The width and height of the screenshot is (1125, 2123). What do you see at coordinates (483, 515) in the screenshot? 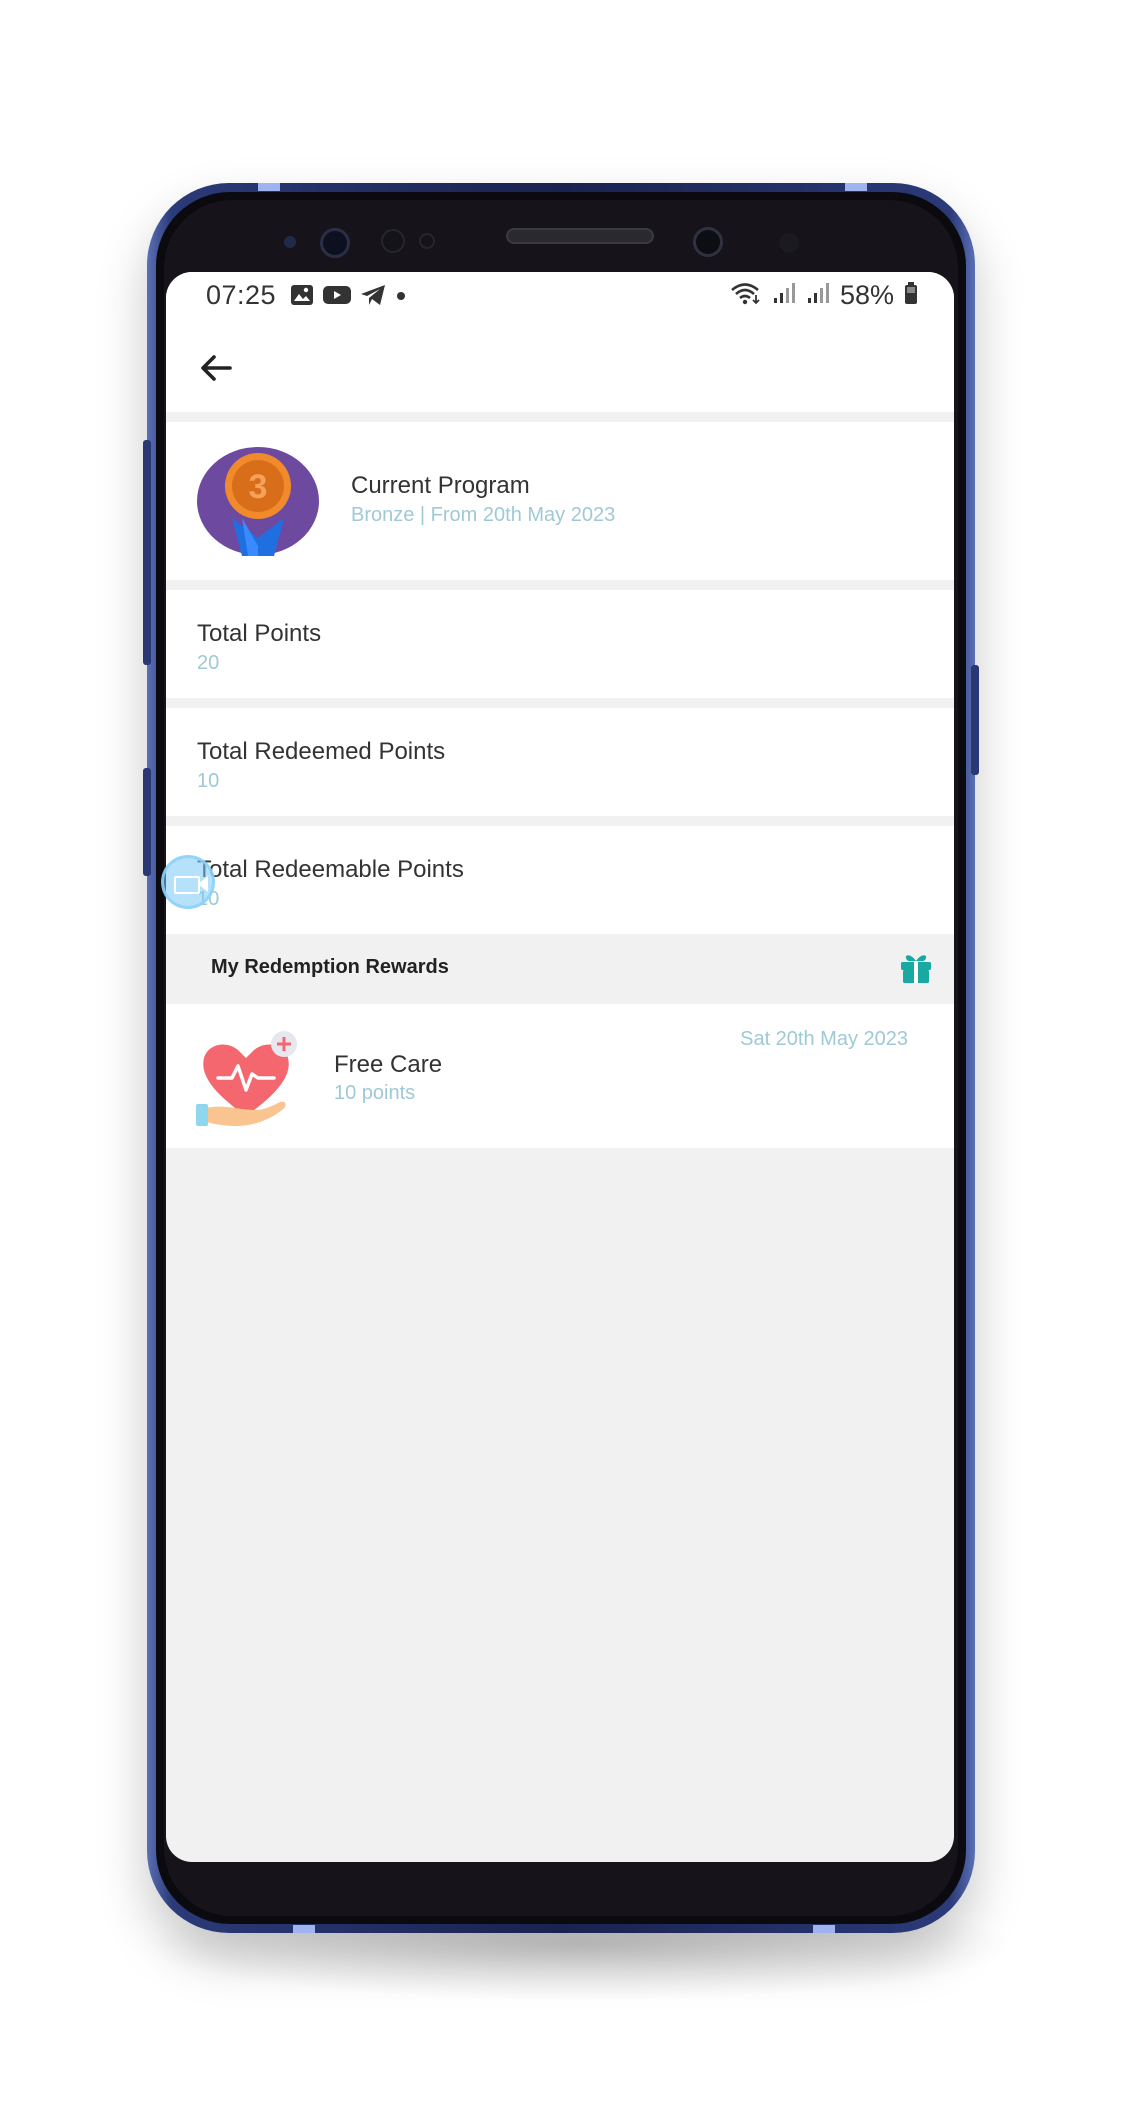
I see `program-subtitle: Bronze | From 20th May 2023` at bounding box center [483, 515].